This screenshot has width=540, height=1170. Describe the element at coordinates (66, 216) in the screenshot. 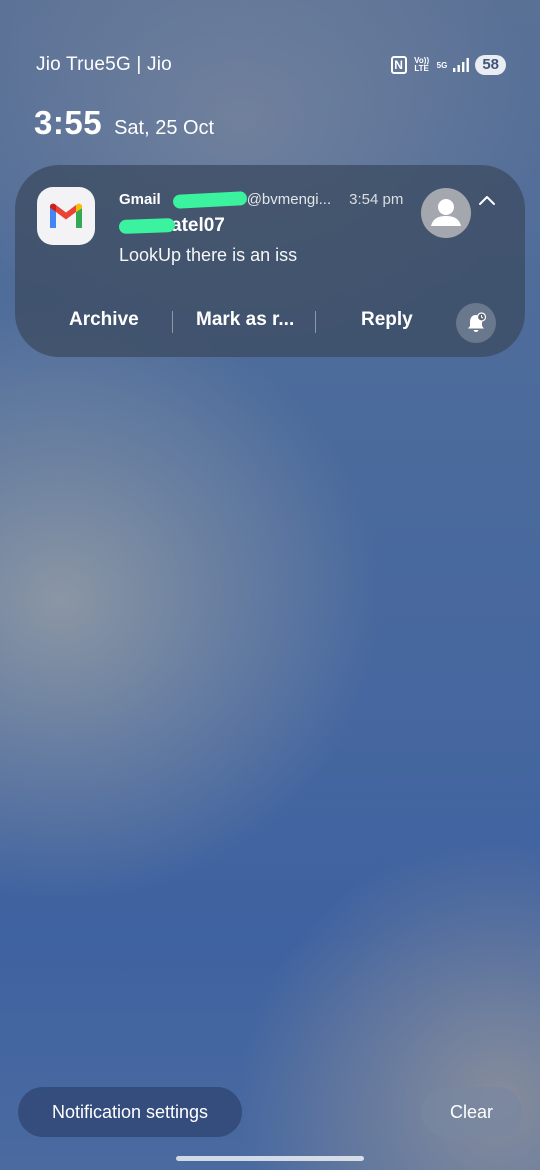

I see `gmail-icon` at that location.